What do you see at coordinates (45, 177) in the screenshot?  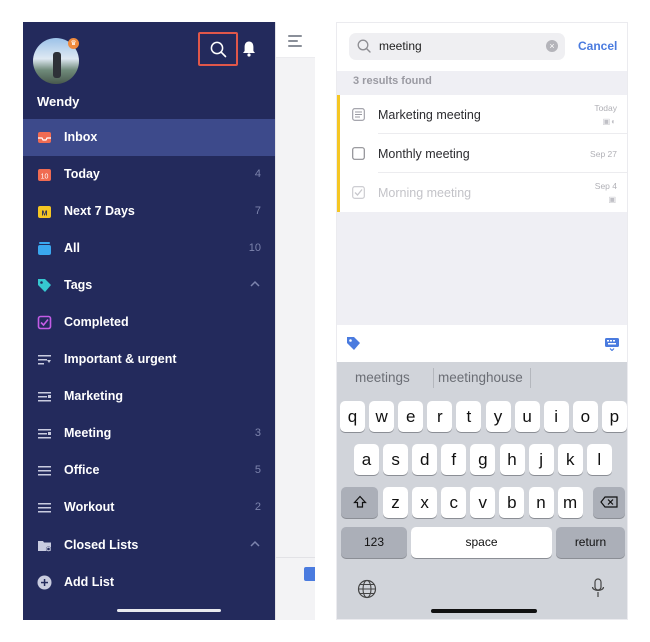 I see `svg-text: 10` at bounding box center [45, 177].